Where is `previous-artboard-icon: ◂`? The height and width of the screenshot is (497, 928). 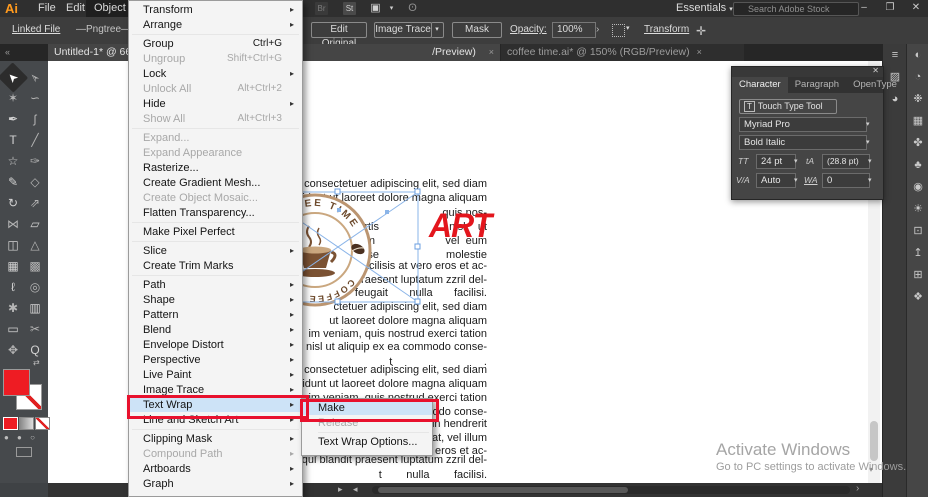 previous-artboard-icon: ◂ is located at coordinates (355, 489).